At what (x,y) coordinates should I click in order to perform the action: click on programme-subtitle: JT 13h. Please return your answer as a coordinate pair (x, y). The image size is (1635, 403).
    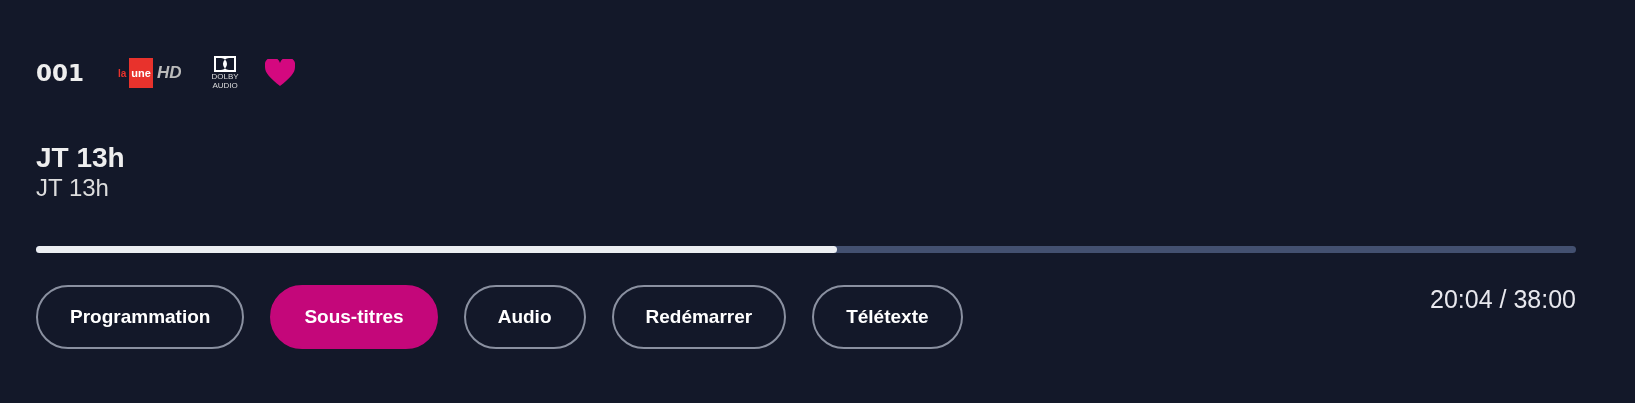
    Looking at the image, I should click on (73, 188).